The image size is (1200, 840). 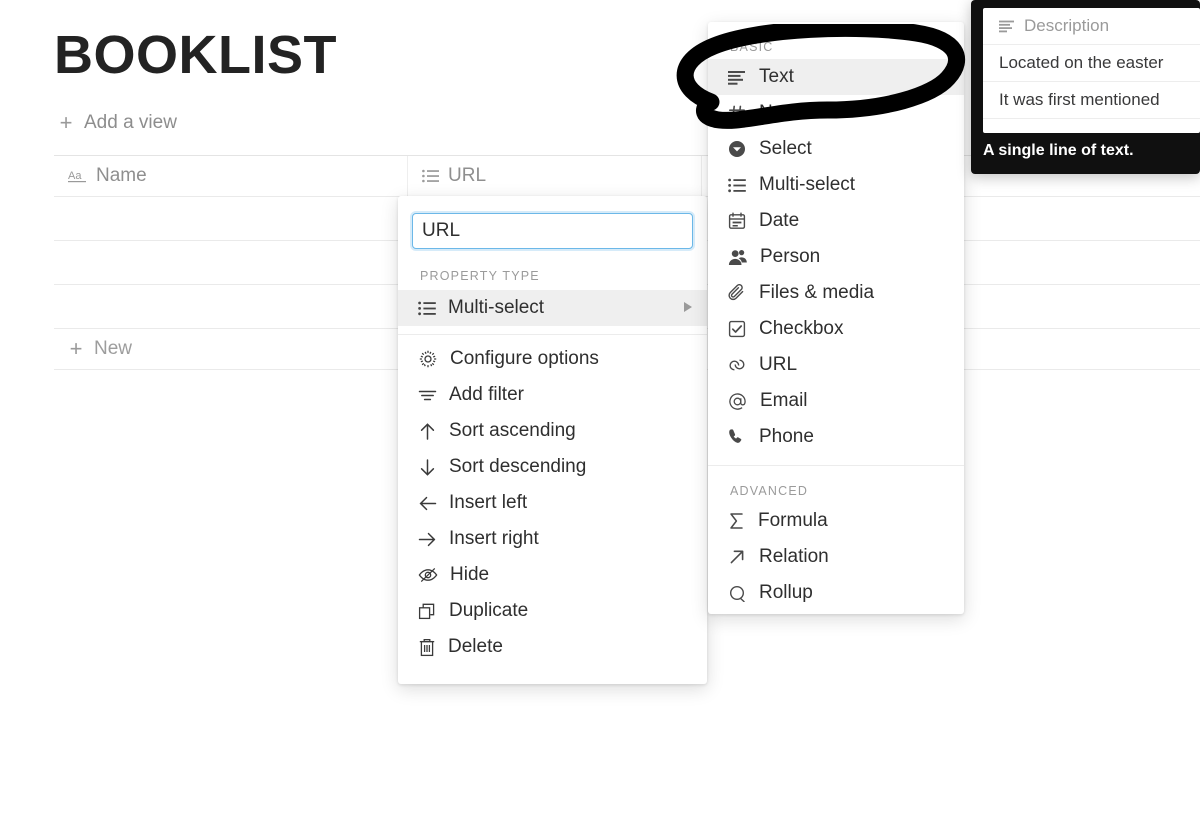 What do you see at coordinates (836, 401) in the screenshot?
I see `type-item-email: Email` at bounding box center [836, 401].